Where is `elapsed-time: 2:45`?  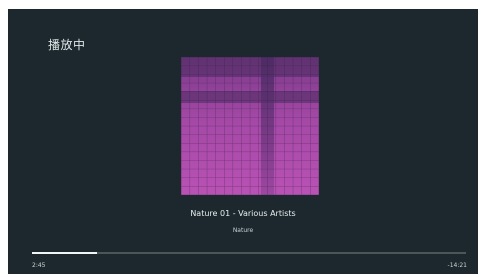
elapsed-time: 2:45 is located at coordinates (39, 265).